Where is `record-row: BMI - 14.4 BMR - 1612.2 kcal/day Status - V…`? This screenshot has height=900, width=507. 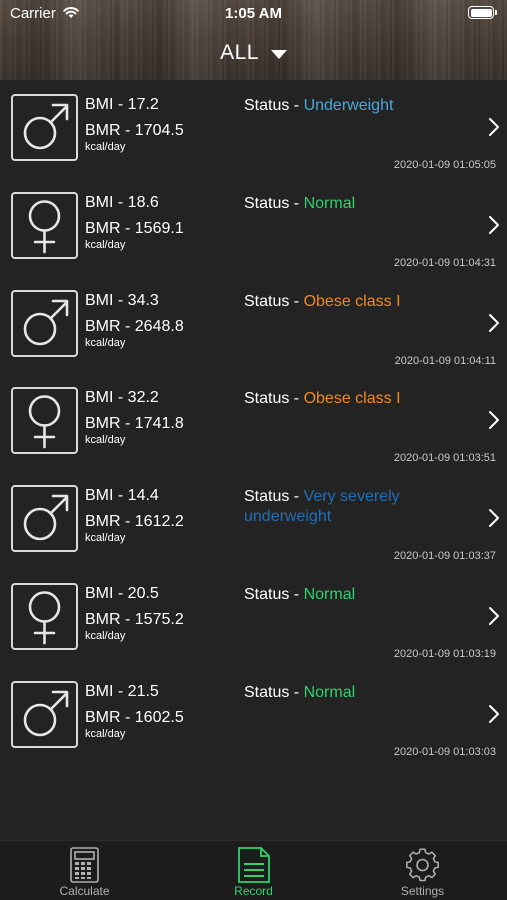
record-row: BMI - 14.4 BMR - 1612.2 kcal/day Status - V… is located at coordinates (253, 522).